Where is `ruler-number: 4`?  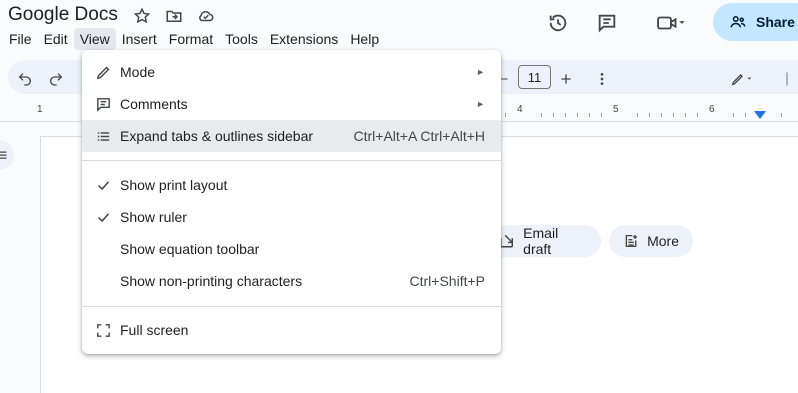 ruler-number: 4 is located at coordinates (520, 109).